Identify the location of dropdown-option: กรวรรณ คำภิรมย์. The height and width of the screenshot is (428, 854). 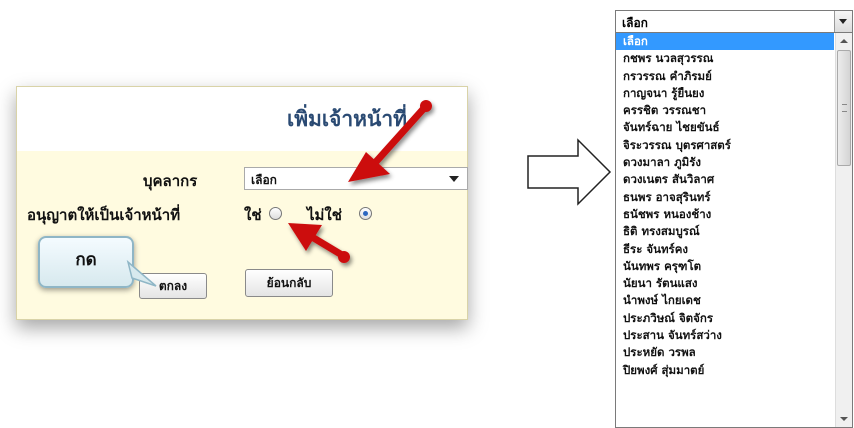
(725, 76).